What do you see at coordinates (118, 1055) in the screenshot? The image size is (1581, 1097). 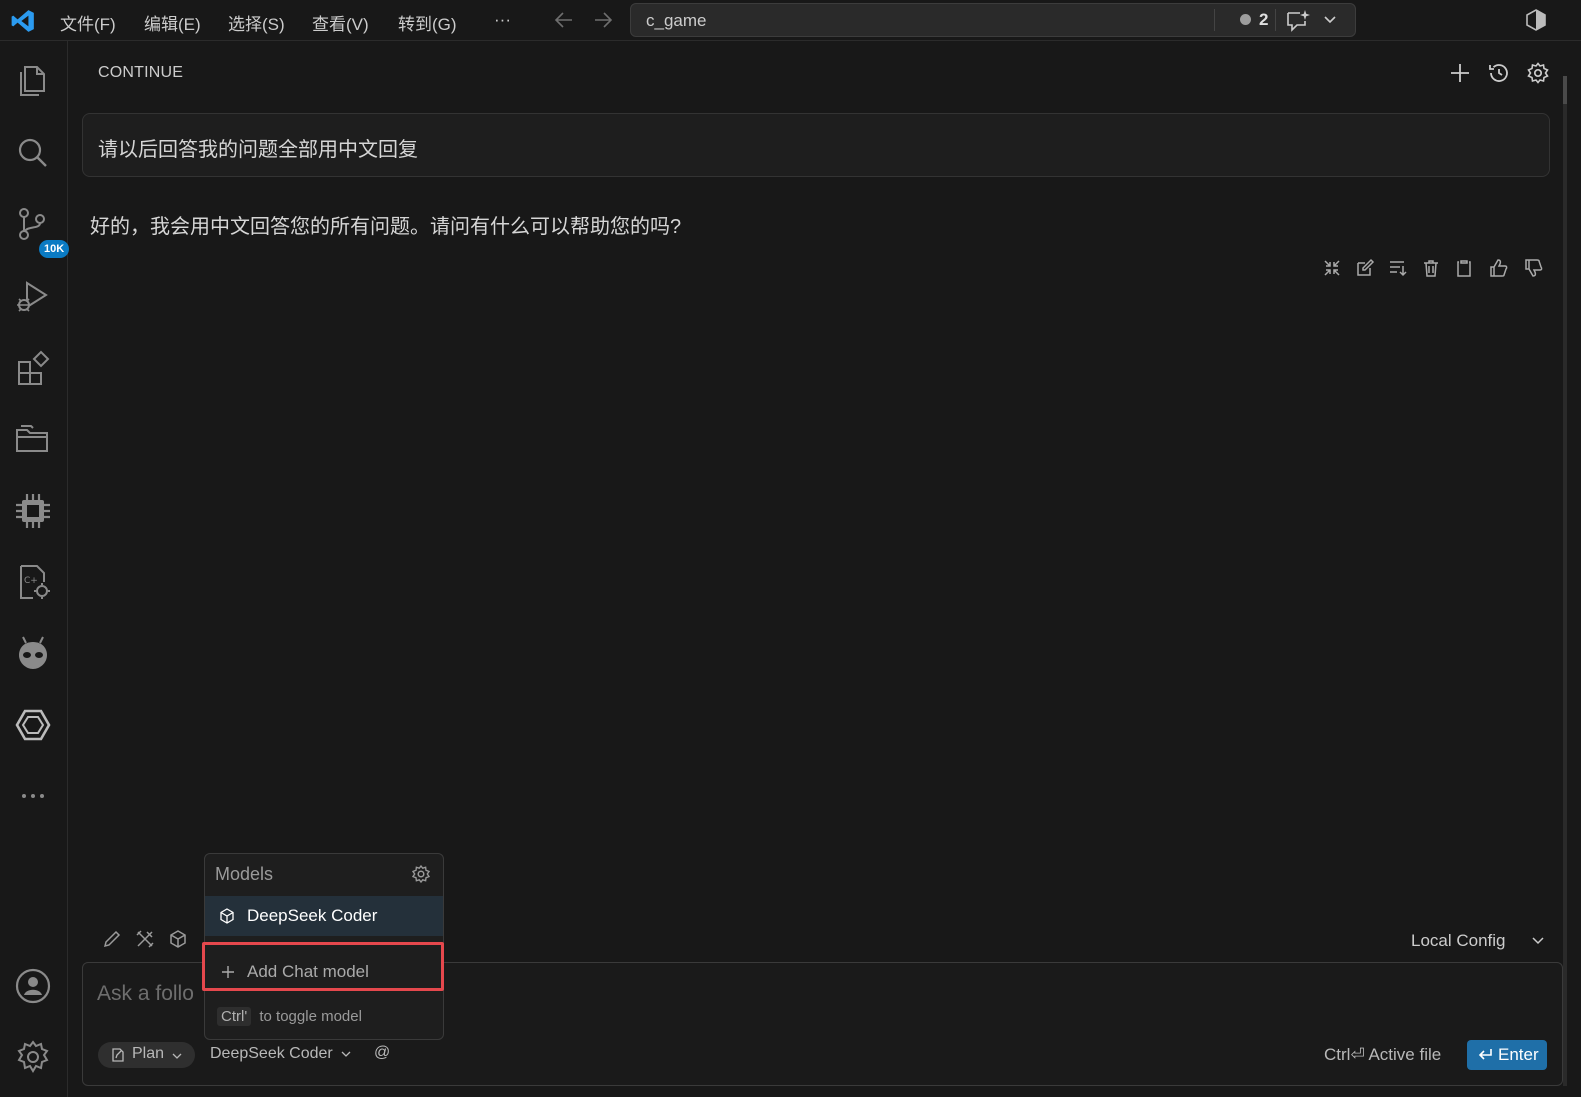 I see `plan-icon` at bounding box center [118, 1055].